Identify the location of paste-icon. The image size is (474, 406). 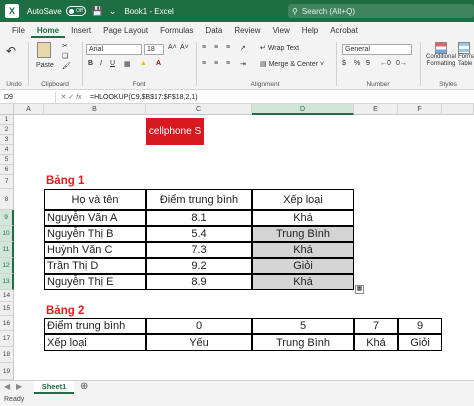
(44, 51).